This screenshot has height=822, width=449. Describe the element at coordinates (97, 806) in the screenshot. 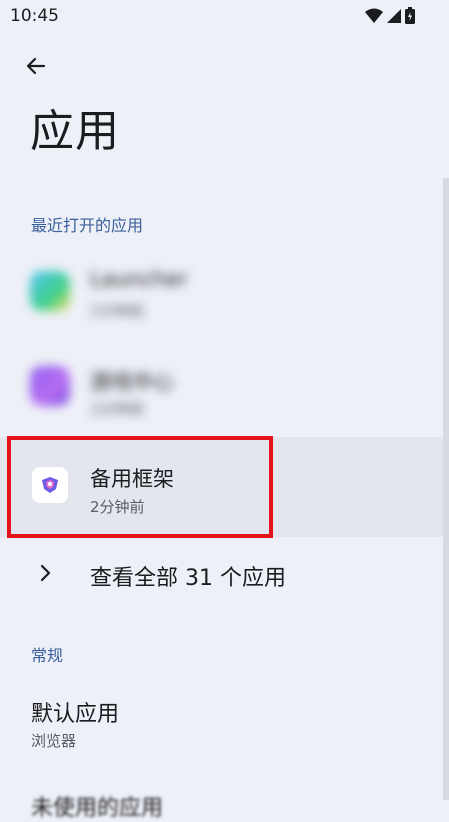

I see `unused-apps-item: 未使用的应用` at that location.